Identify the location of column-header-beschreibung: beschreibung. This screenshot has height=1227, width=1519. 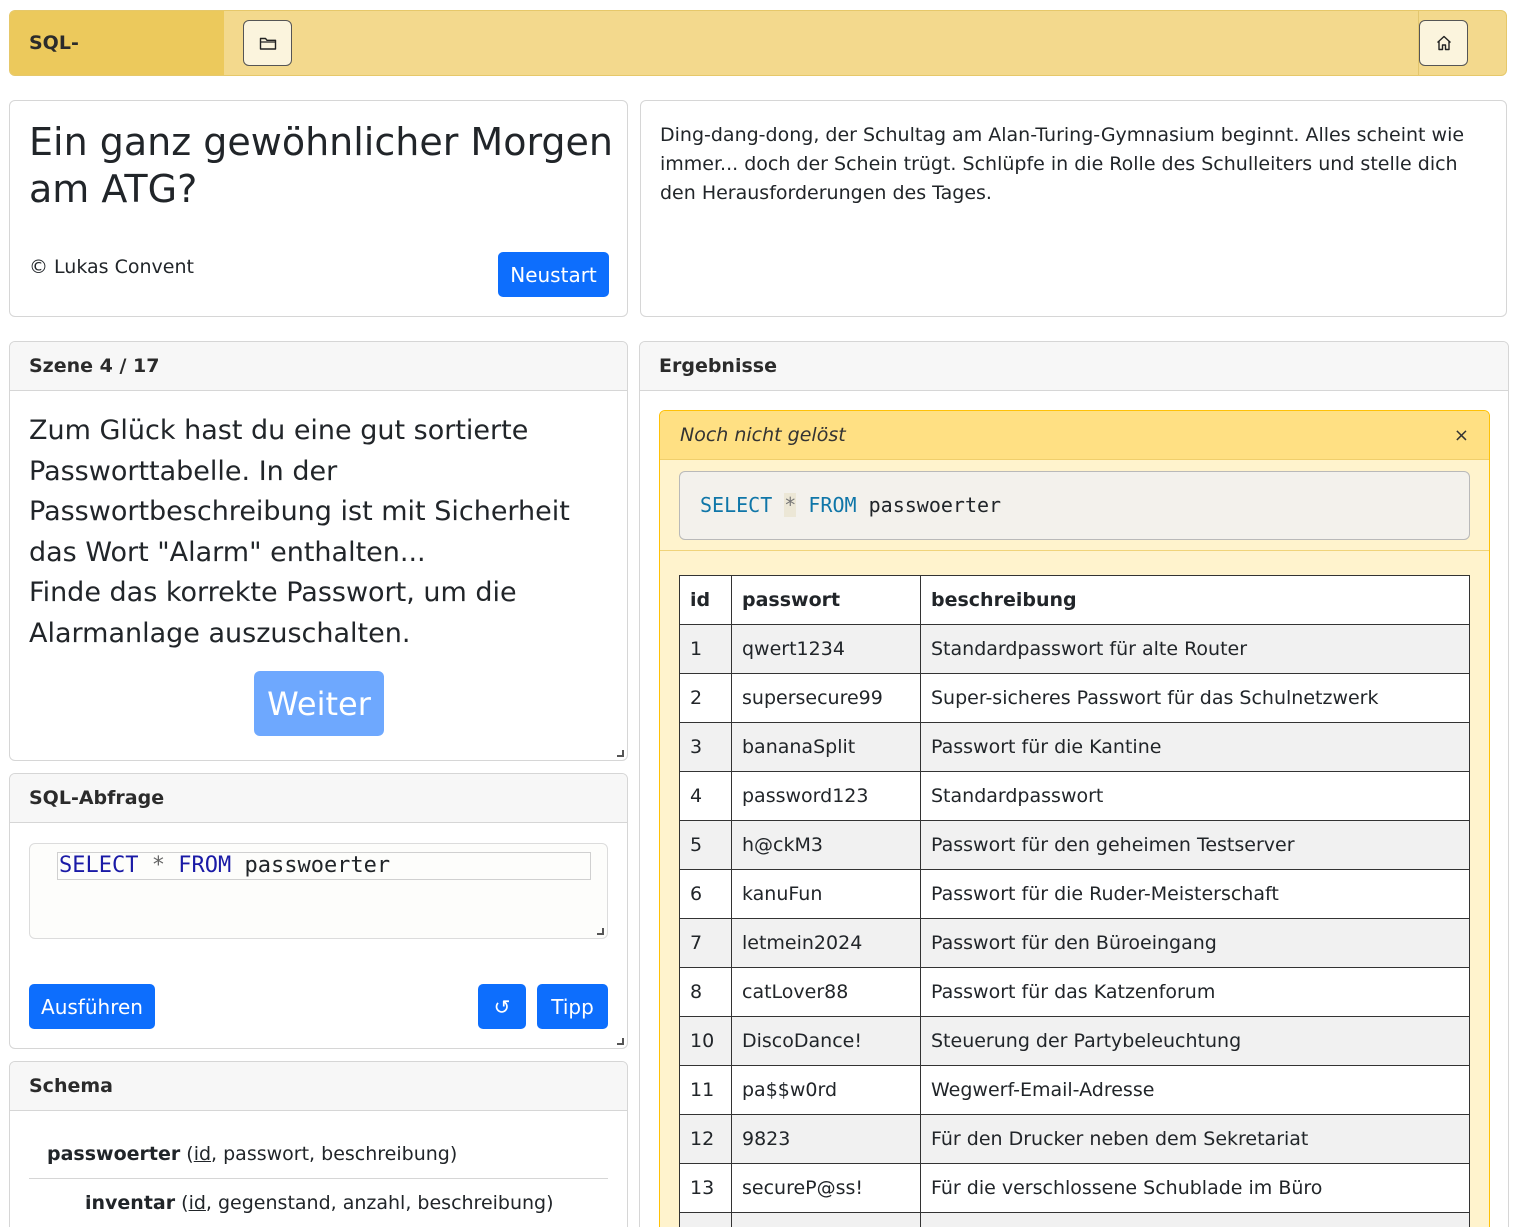
(1195, 600).